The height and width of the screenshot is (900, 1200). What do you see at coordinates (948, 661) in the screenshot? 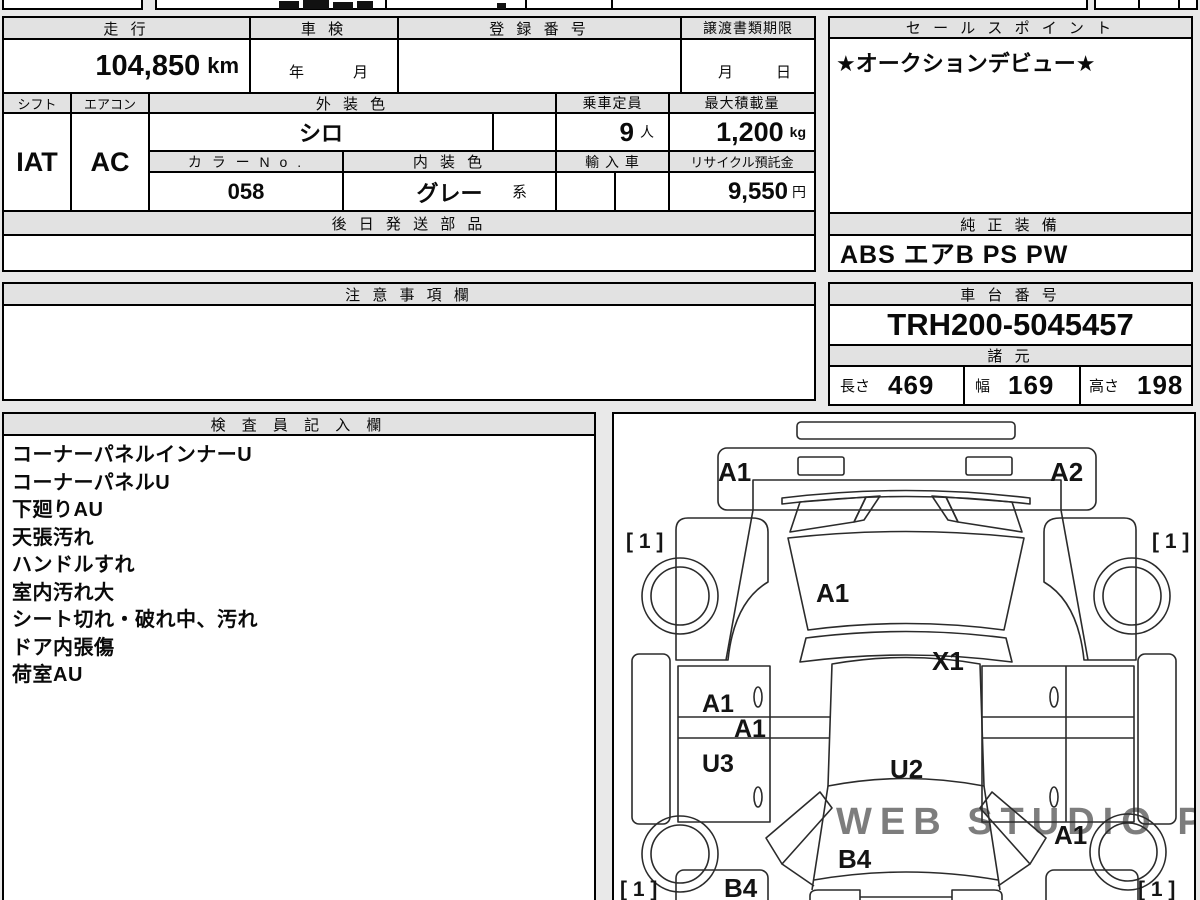
I see `mark-cowl: X1` at bounding box center [948, 661].